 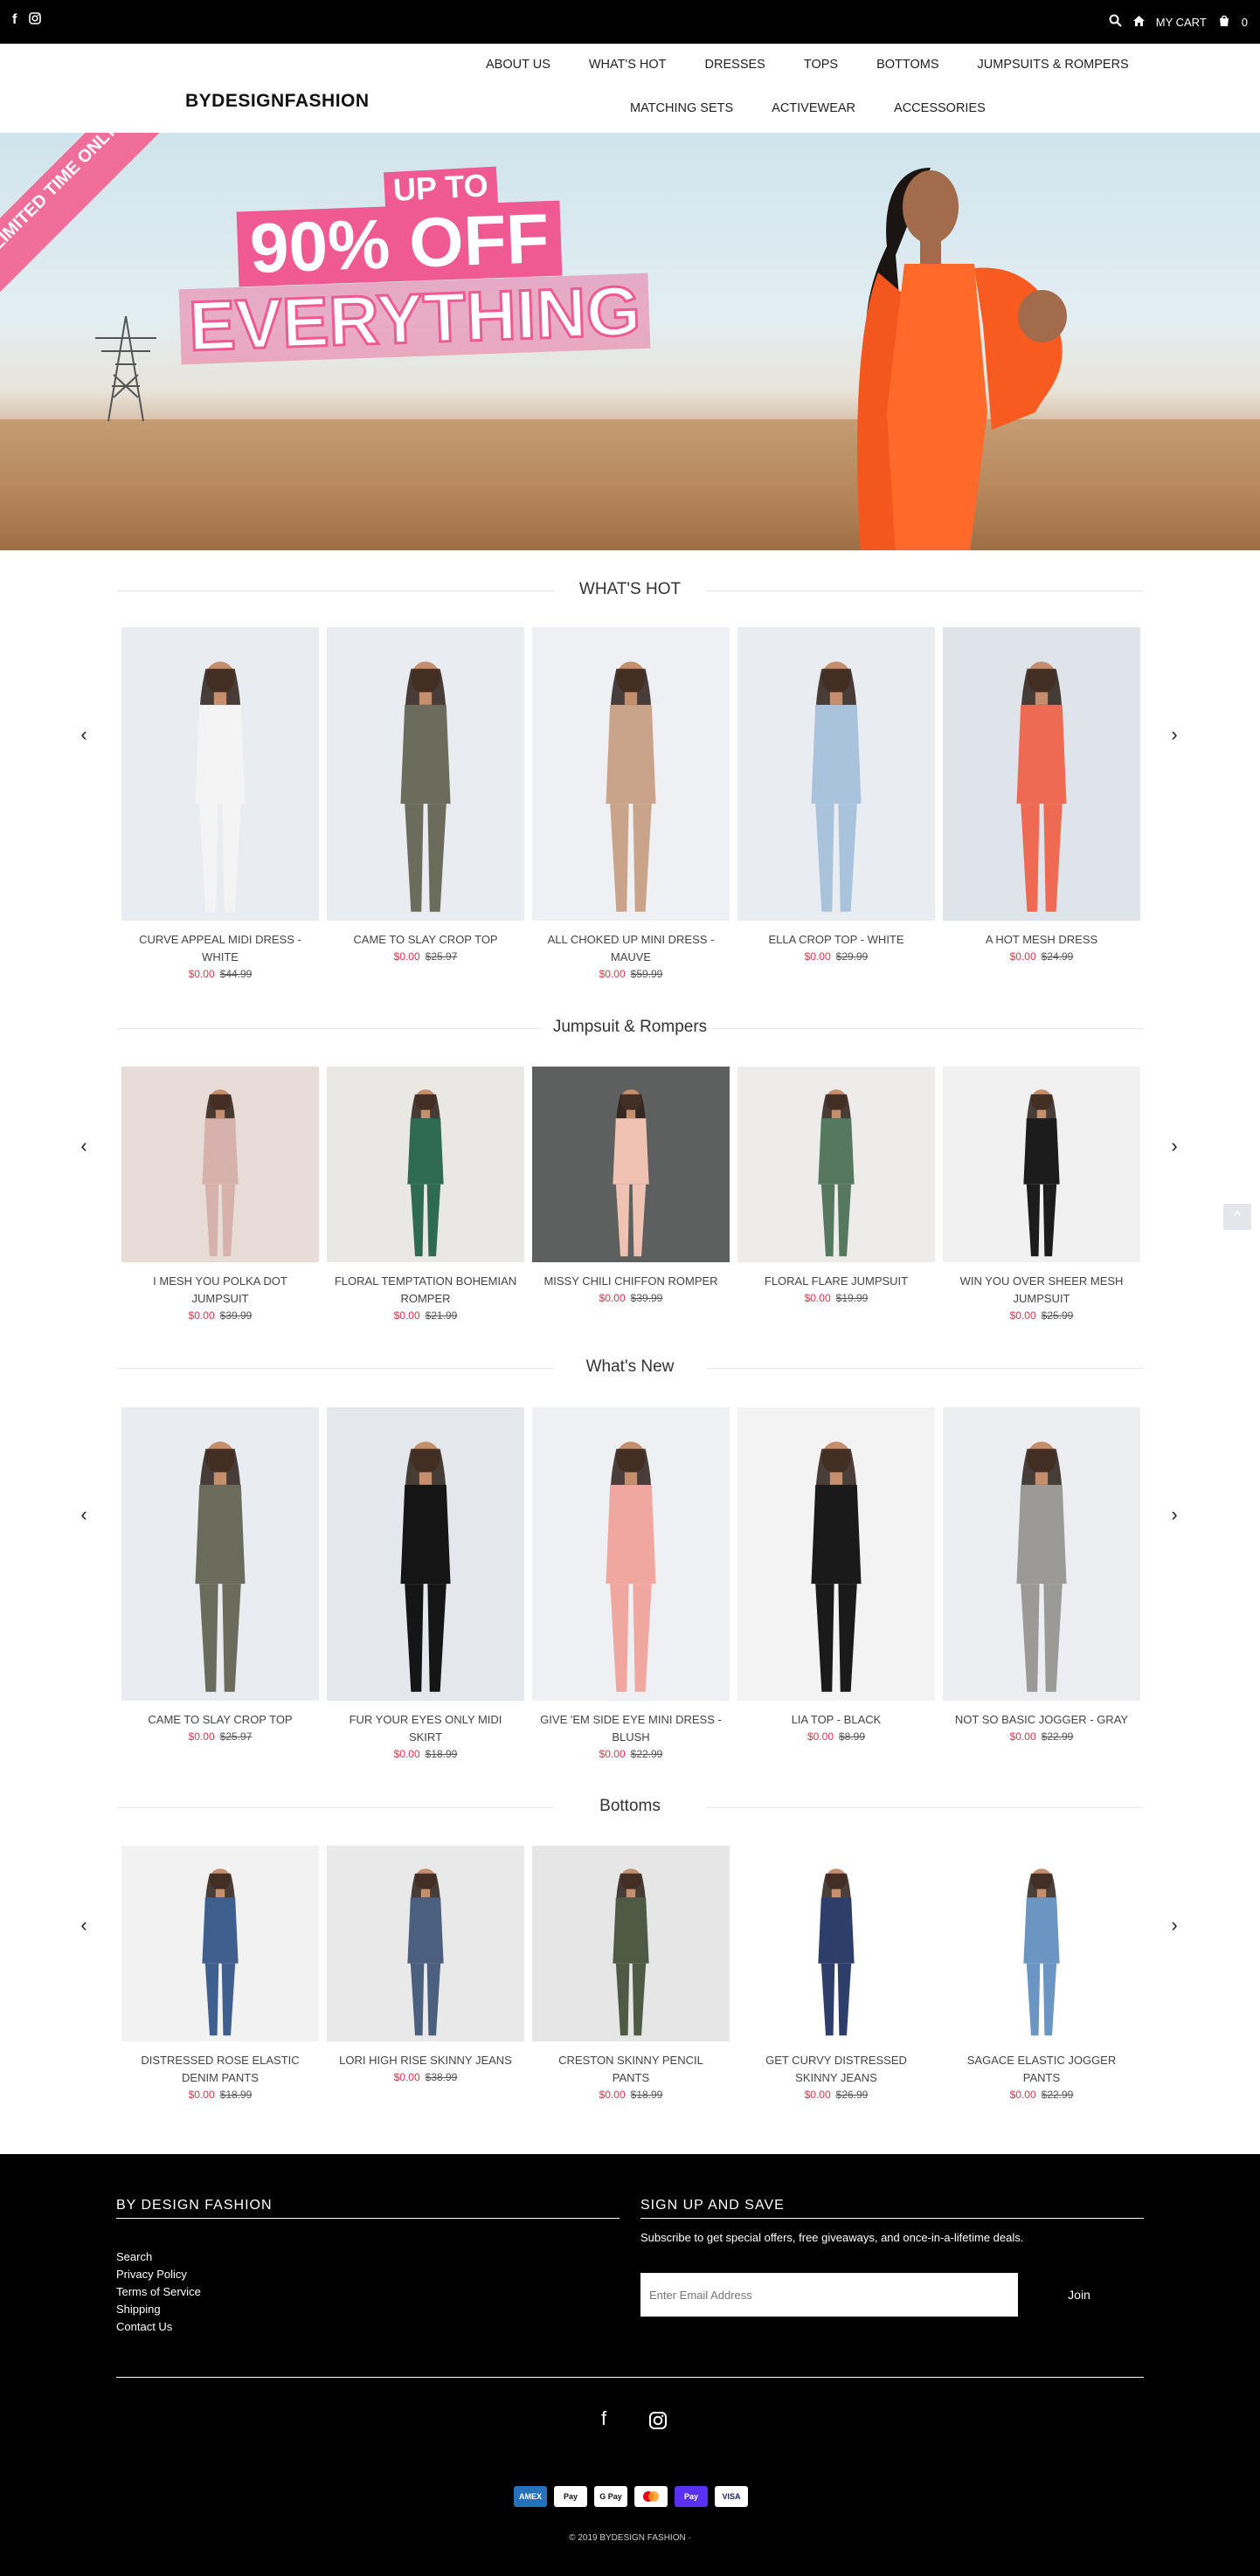 I want to click on product-card: LIA TOP - BLACK $0.00 $8.99, so click(x=836, y=1575).